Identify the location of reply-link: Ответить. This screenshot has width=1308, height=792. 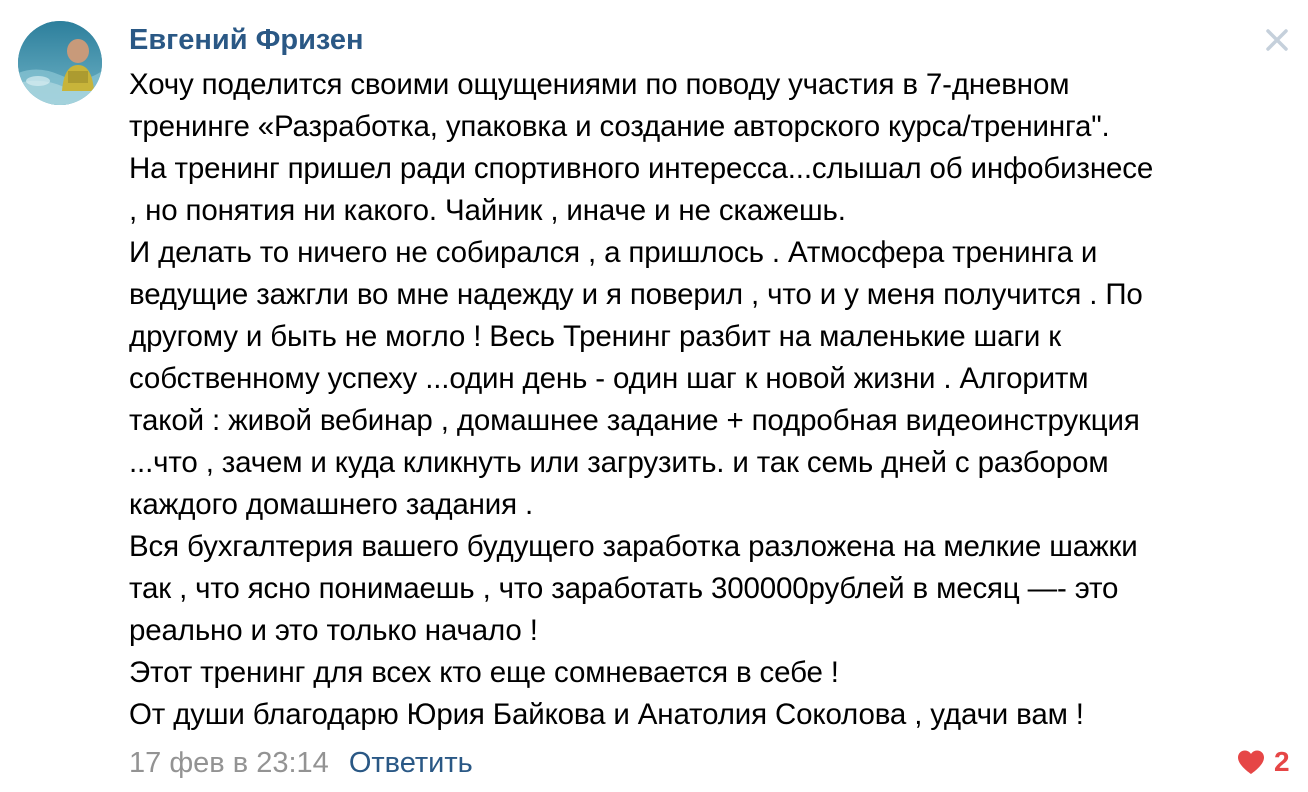
(411, 763).